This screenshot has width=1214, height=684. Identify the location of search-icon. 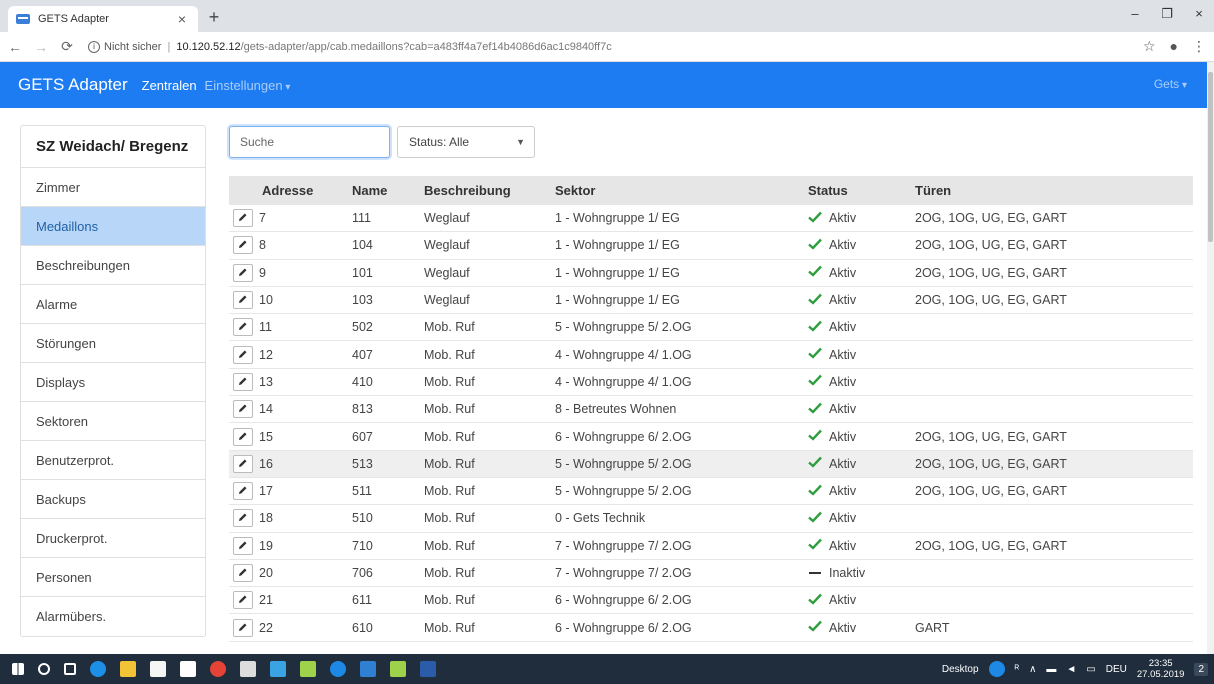
(44, 669).